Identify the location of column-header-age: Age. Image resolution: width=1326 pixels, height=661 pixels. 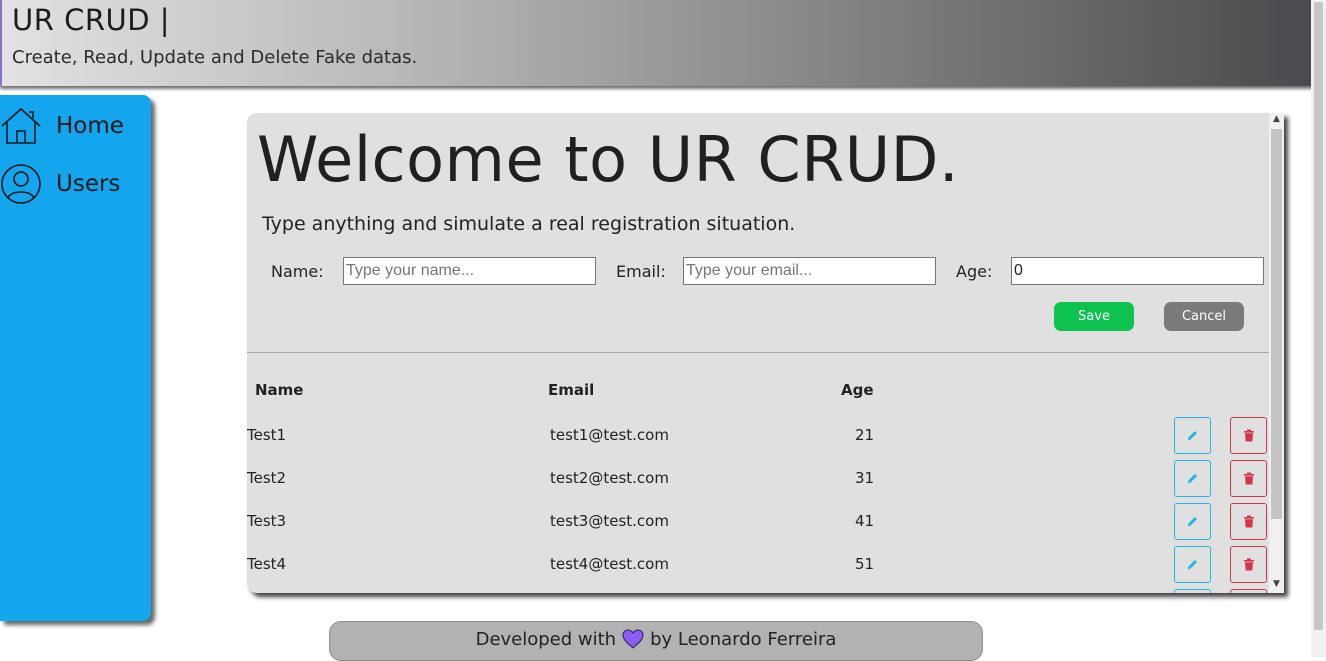
(857, 390).